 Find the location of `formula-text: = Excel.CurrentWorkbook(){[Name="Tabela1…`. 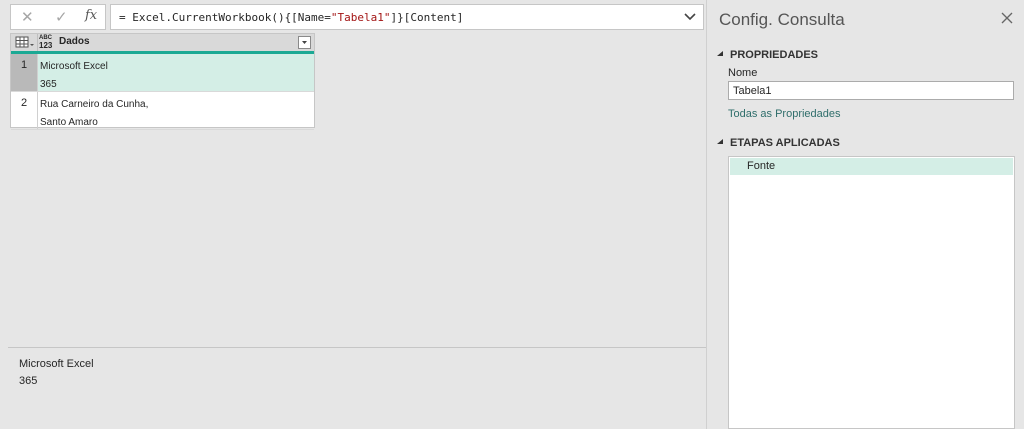

formula-text: = Excel.CurrentWorkbook(){[Name="Tabela1… is located at coordinates (291, 17).